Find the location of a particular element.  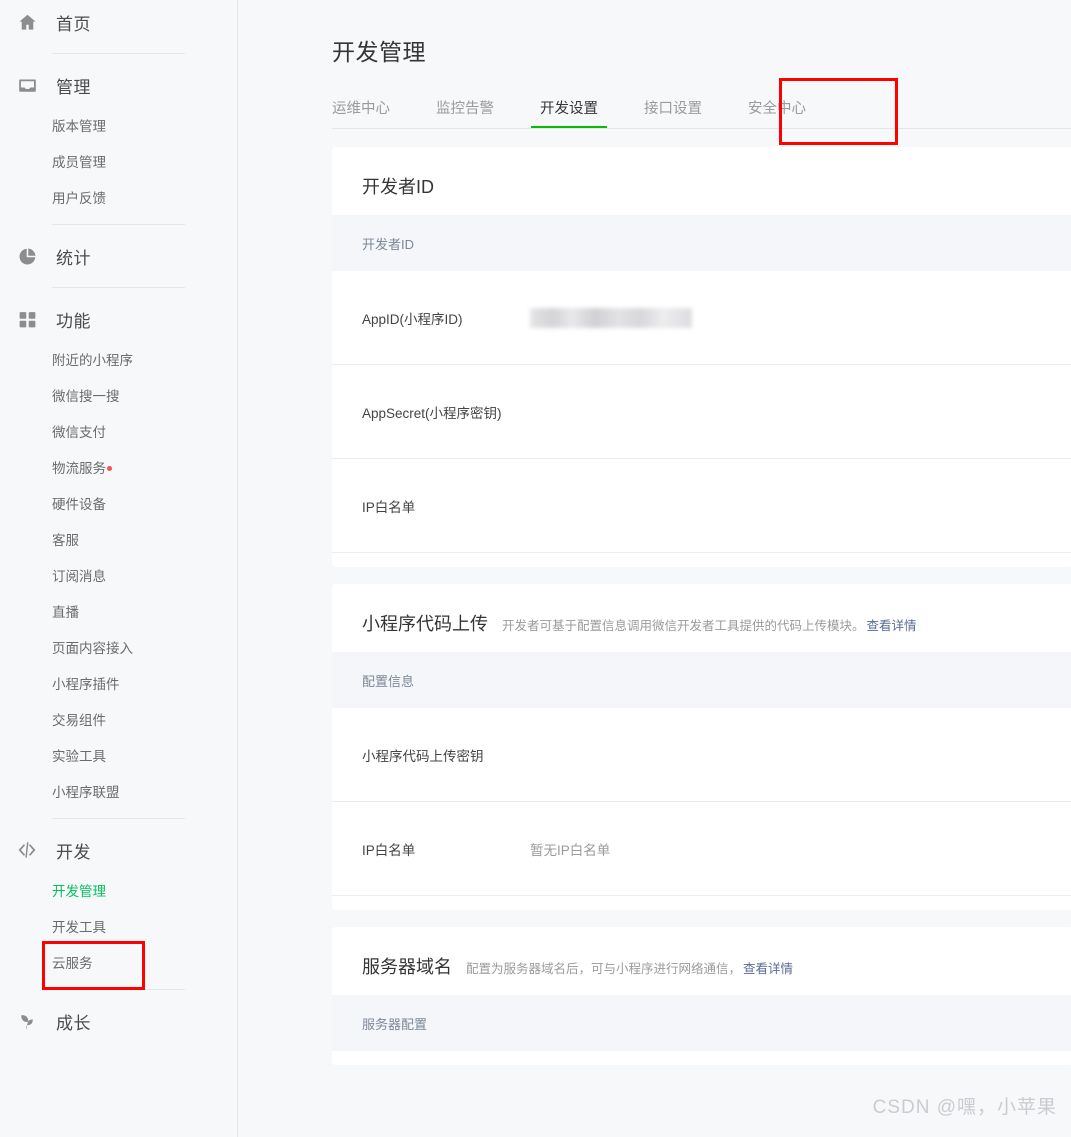

card-description: 配置为服务器域名后，可与小程序进行网络通信， is located at coordinates (604, 969).